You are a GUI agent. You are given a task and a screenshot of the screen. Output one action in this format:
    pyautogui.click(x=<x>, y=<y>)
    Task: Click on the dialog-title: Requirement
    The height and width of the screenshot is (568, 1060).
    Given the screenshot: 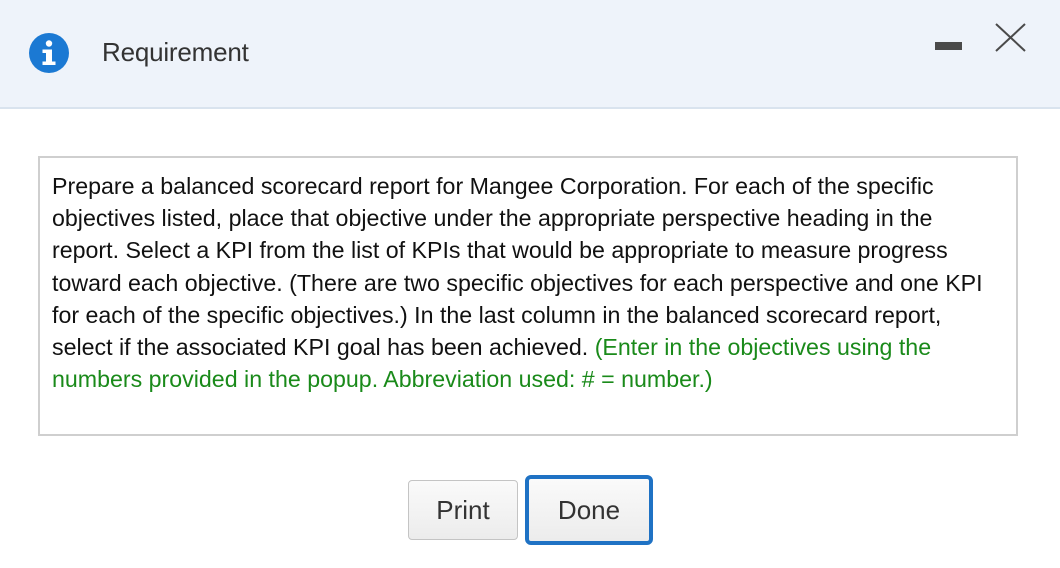 What is the action you would take?
    pyautogui.click(x=175, y=52)
    